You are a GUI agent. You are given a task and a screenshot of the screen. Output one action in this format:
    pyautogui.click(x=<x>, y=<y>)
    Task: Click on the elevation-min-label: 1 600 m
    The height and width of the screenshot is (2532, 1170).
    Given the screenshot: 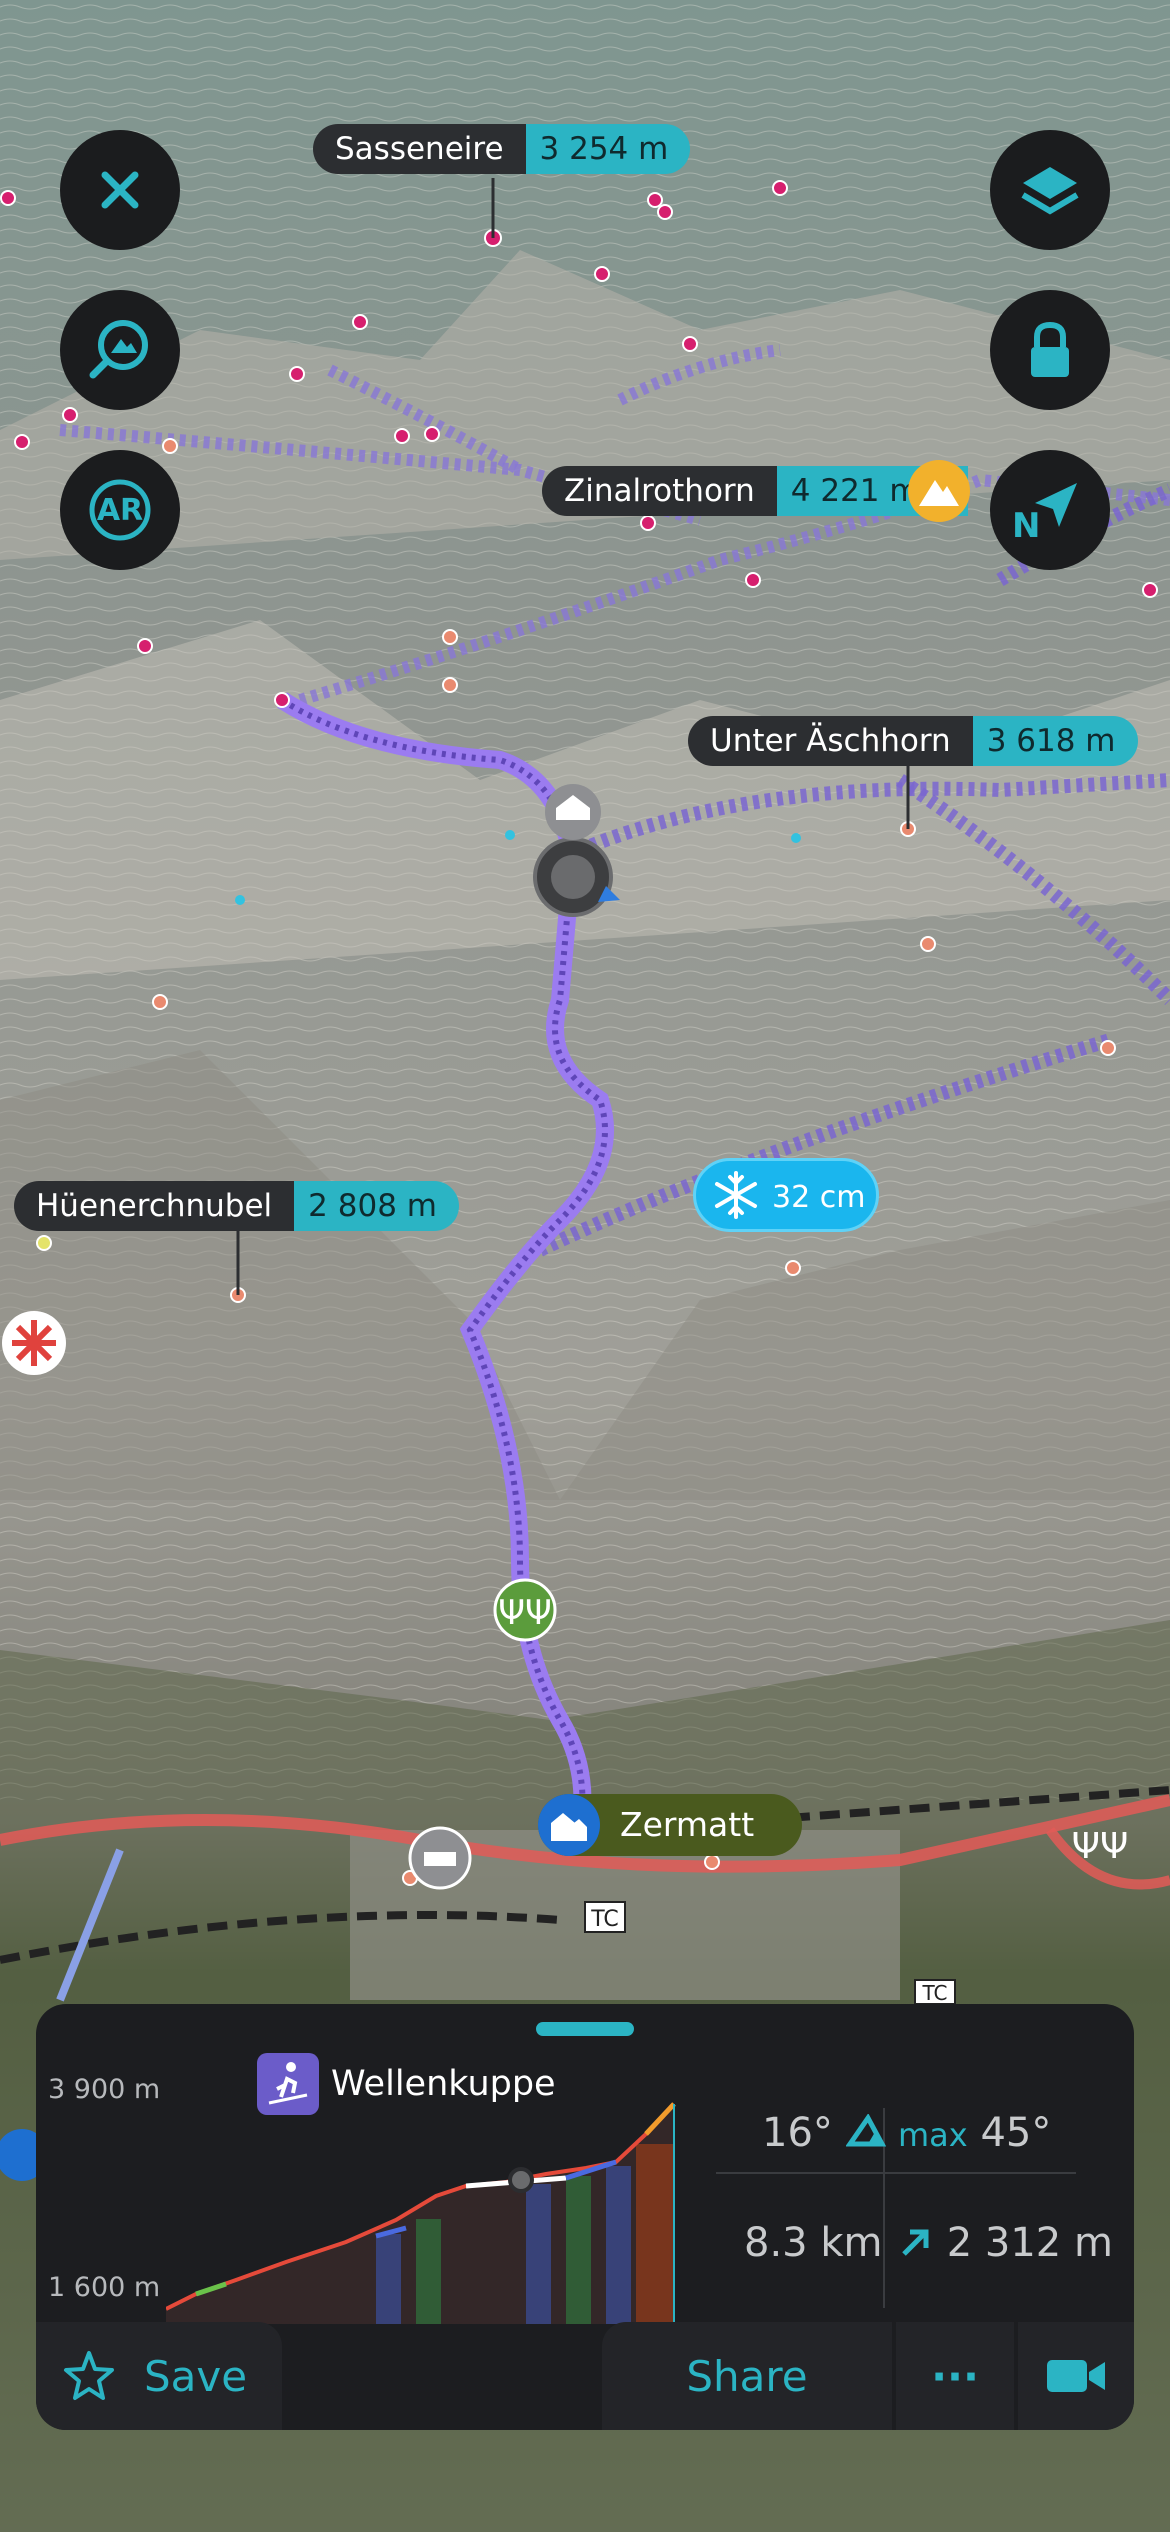 What is the action you would take?
    pyautogui.click(x=104, y=2287)
    